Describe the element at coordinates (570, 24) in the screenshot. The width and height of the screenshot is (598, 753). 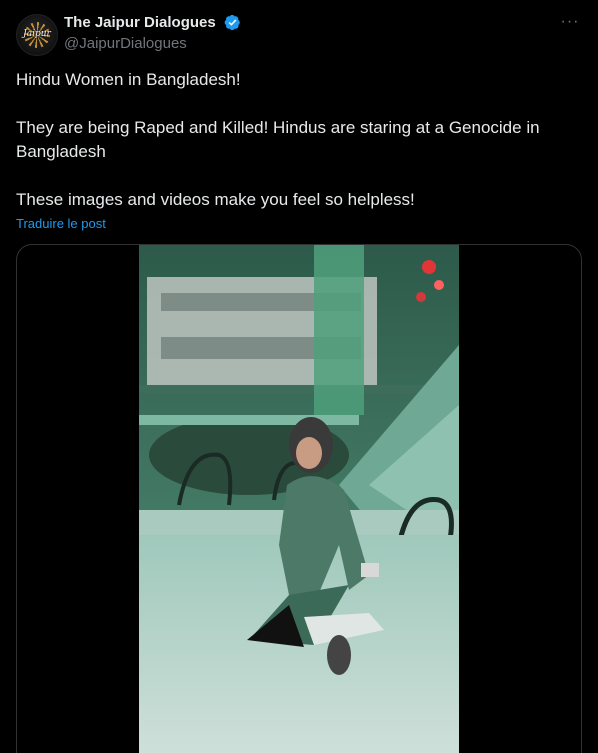
I see `more-icon: ···` at that location.